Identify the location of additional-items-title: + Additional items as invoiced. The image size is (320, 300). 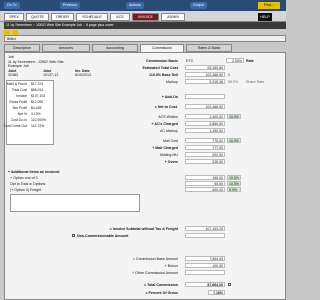
(34, 172).